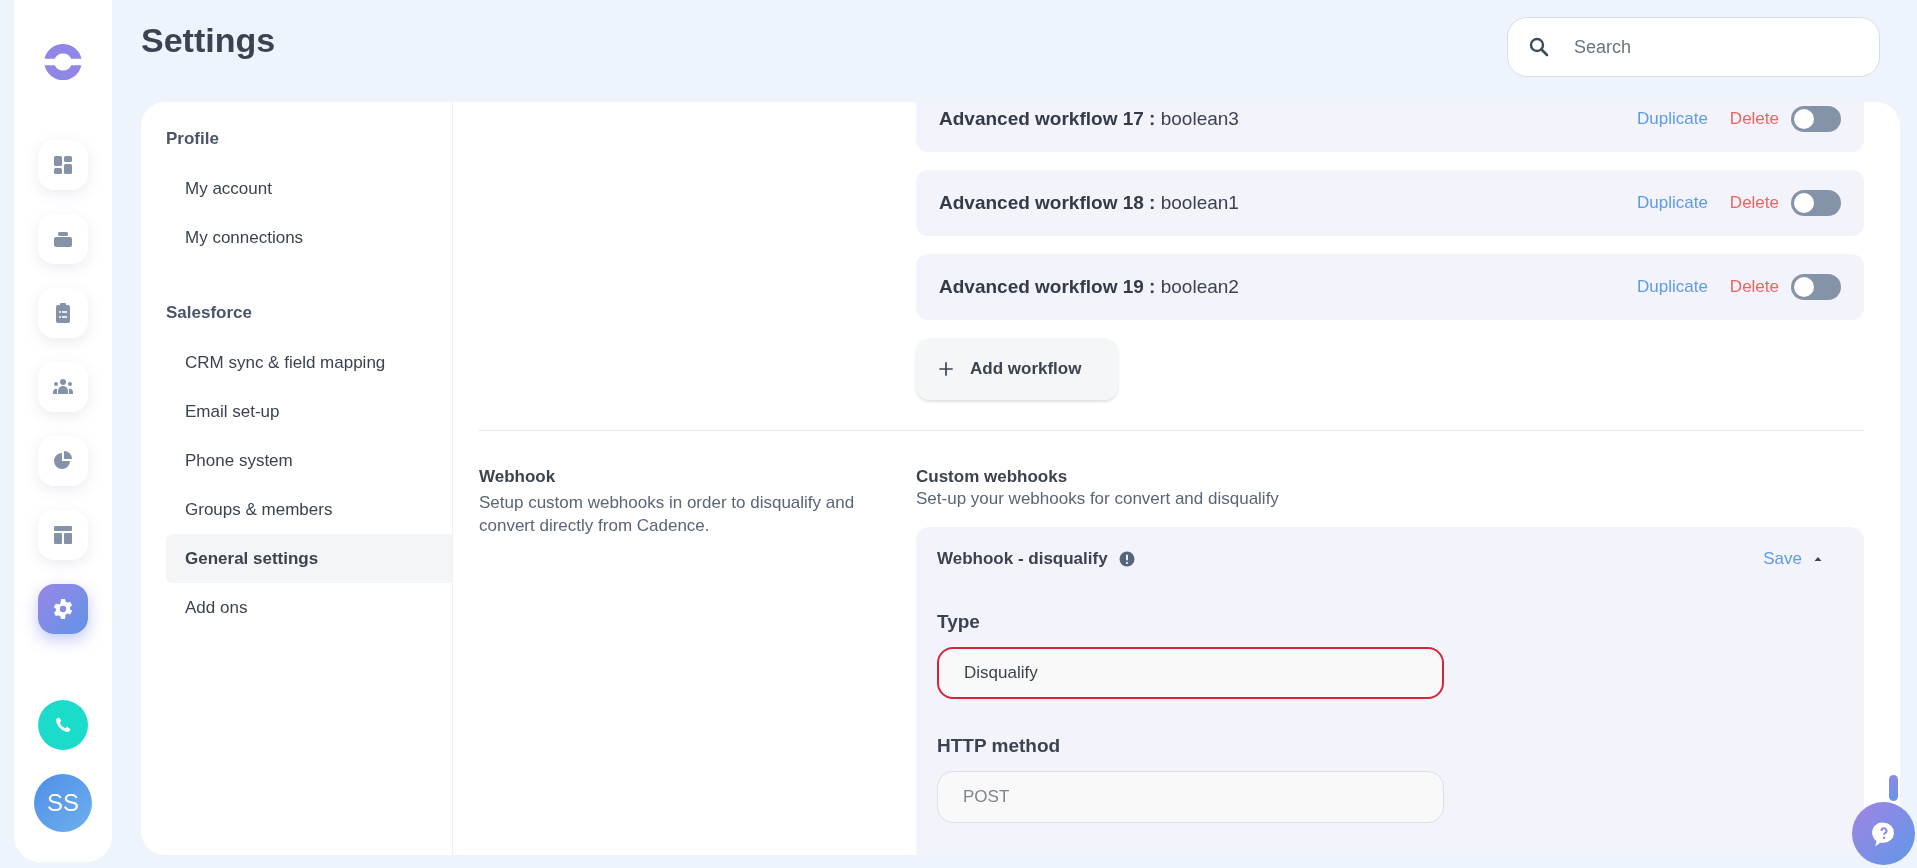 This screenshot has height=868, width=1917. I want to click on settings-icon, so click(63, 609).